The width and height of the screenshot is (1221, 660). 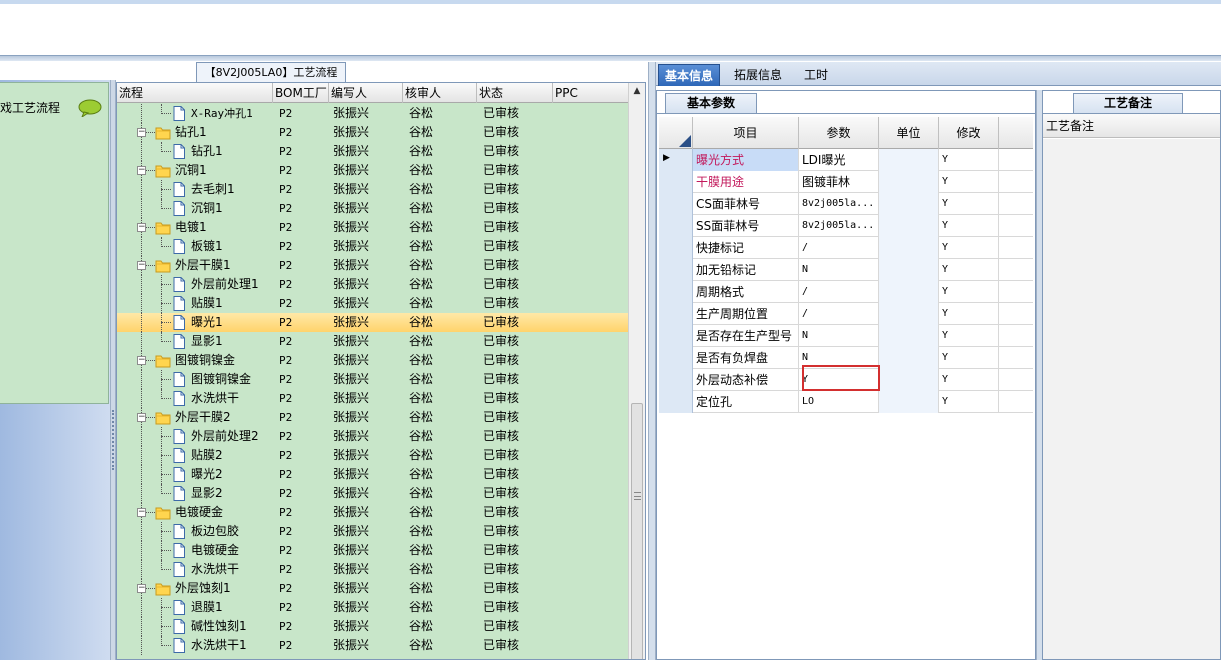 I want to click on col-header-reviewer: 核审人, so click(x=440, y=93).